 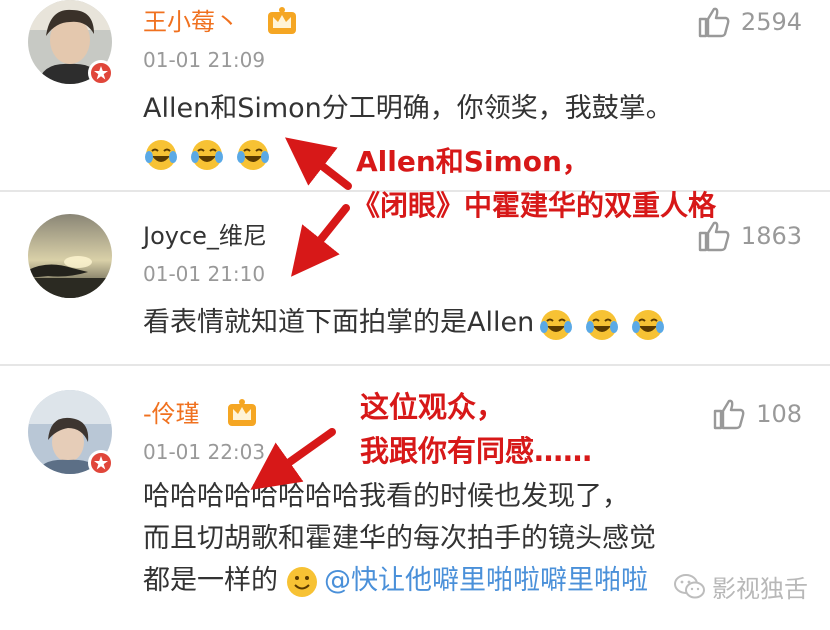 I want to click on wechat-logo-icon, so click(x=689, y=585).